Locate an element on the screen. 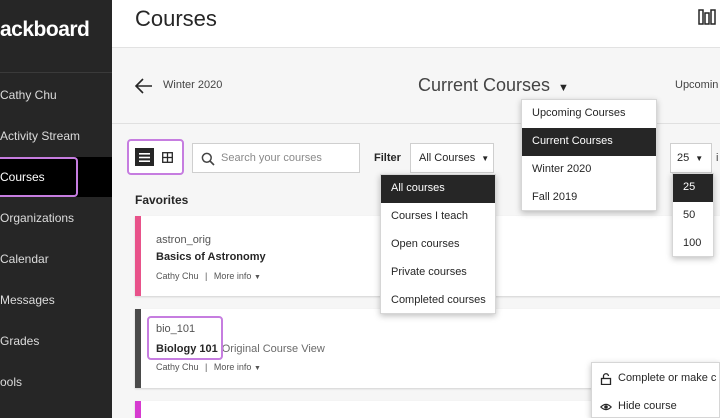 Image resolution: width=720 pixels, height=418 pixels. filter-menu-item-teach: Courses I teach is located at coordinates (438, 217).